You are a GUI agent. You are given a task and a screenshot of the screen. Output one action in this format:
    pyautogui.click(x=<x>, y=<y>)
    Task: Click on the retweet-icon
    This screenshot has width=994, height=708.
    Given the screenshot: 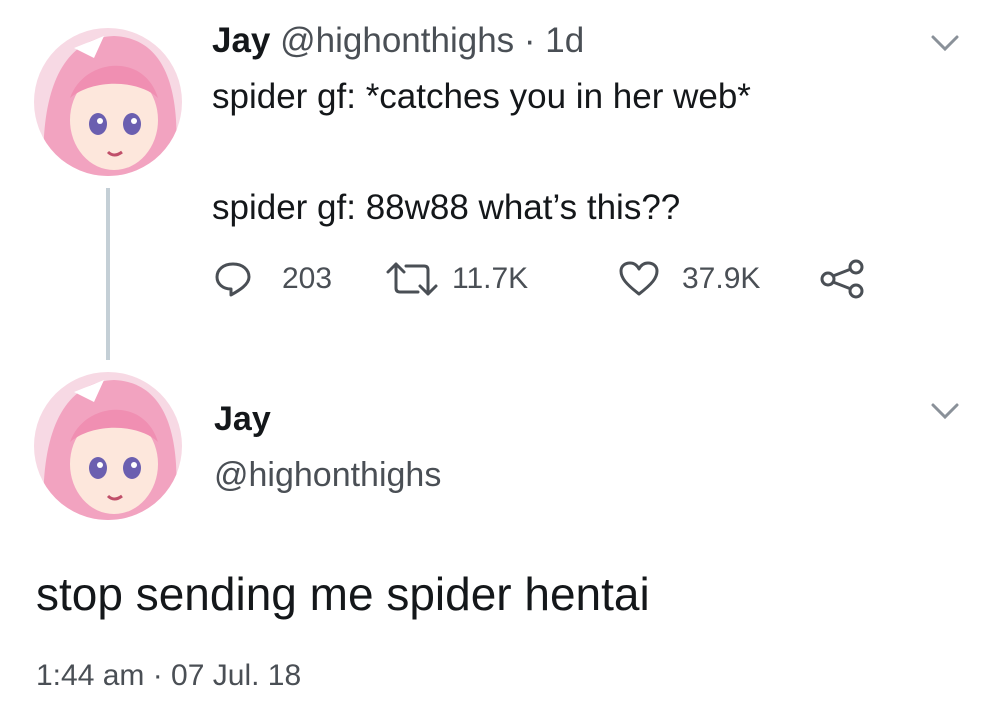 What is the action you would take?
    pyautogui.click(x=412, y=279)
    